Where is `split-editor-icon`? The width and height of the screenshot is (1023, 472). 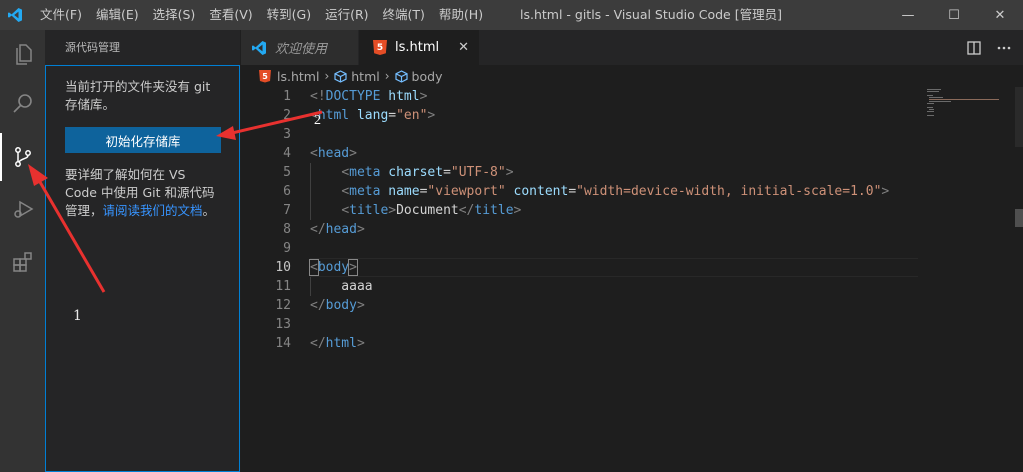 split-editor-icon is located at coordinates (974, 47).